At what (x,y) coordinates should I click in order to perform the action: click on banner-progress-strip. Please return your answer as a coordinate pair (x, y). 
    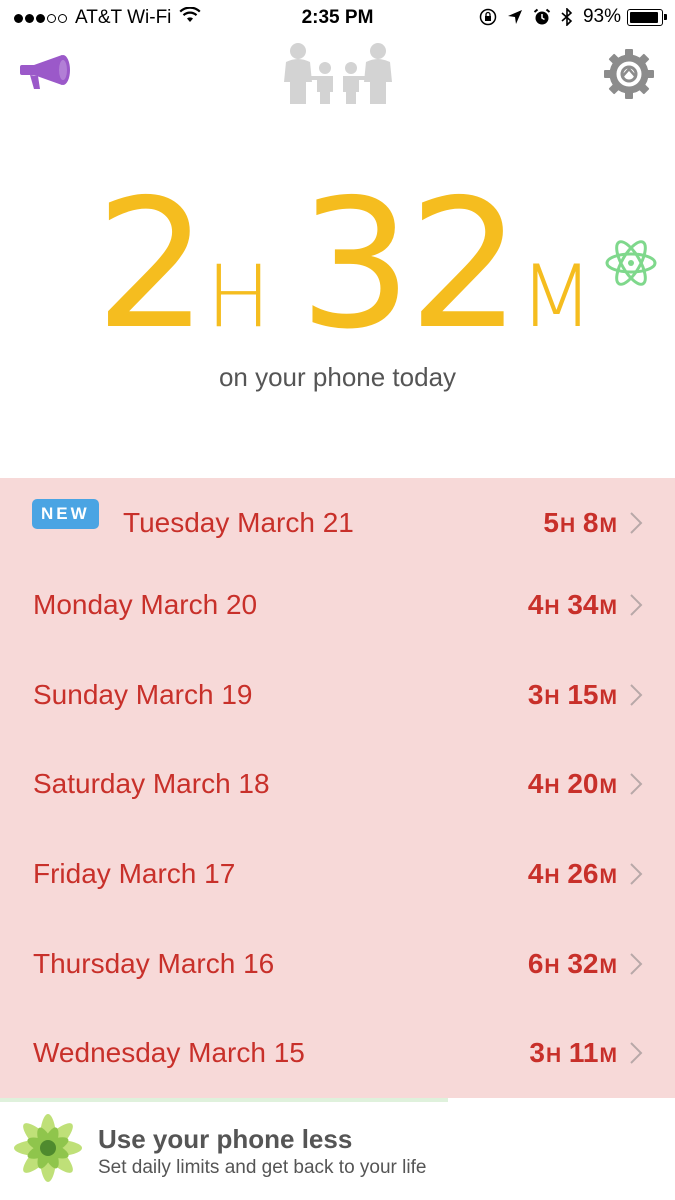
    Looking at the image, I should click on (224, 1100).